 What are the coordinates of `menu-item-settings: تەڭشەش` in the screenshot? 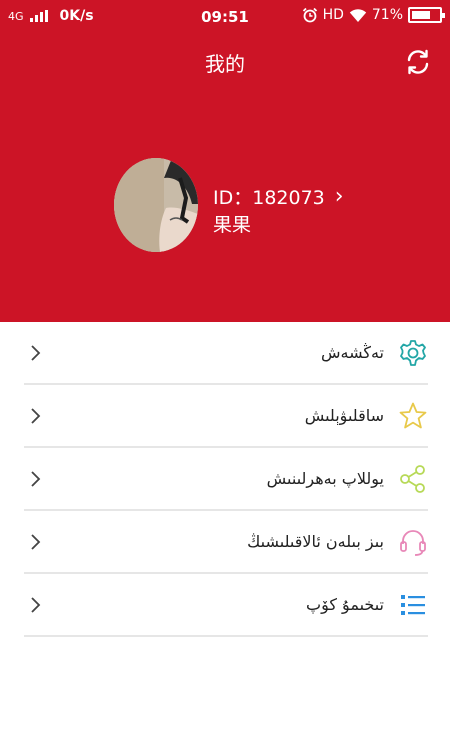 It's located at (226, 353).